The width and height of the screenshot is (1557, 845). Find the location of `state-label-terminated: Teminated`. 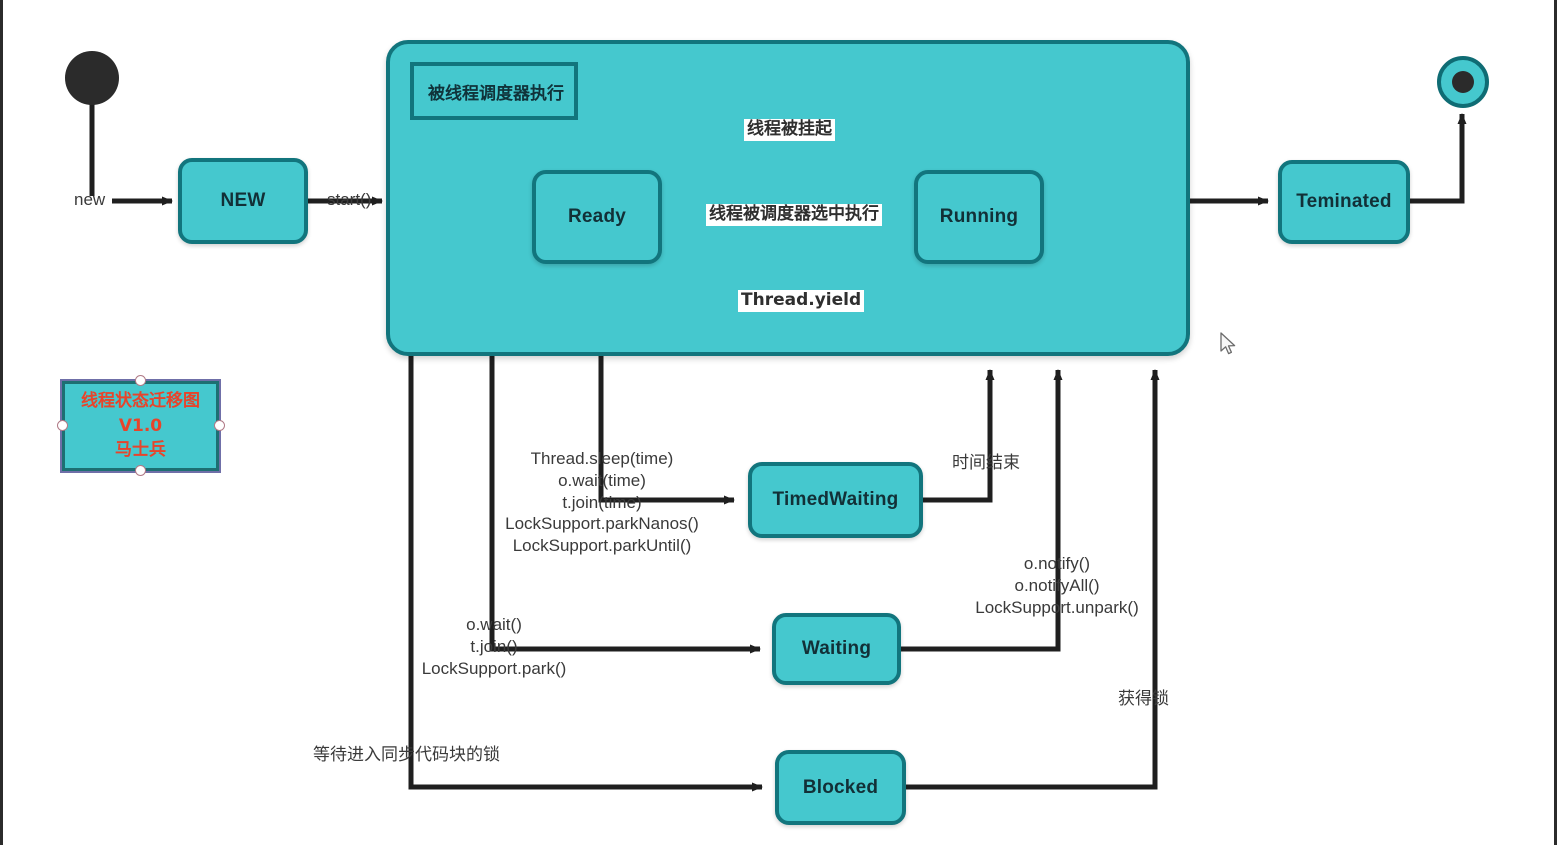

state-label-terminated: Teminated is located at coordinates (1344, 201).